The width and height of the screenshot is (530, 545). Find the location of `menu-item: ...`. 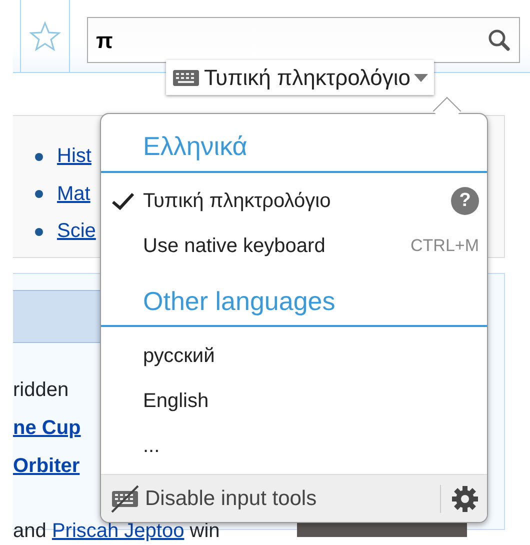

menu-item: ... is located at coordinates (294, 445).